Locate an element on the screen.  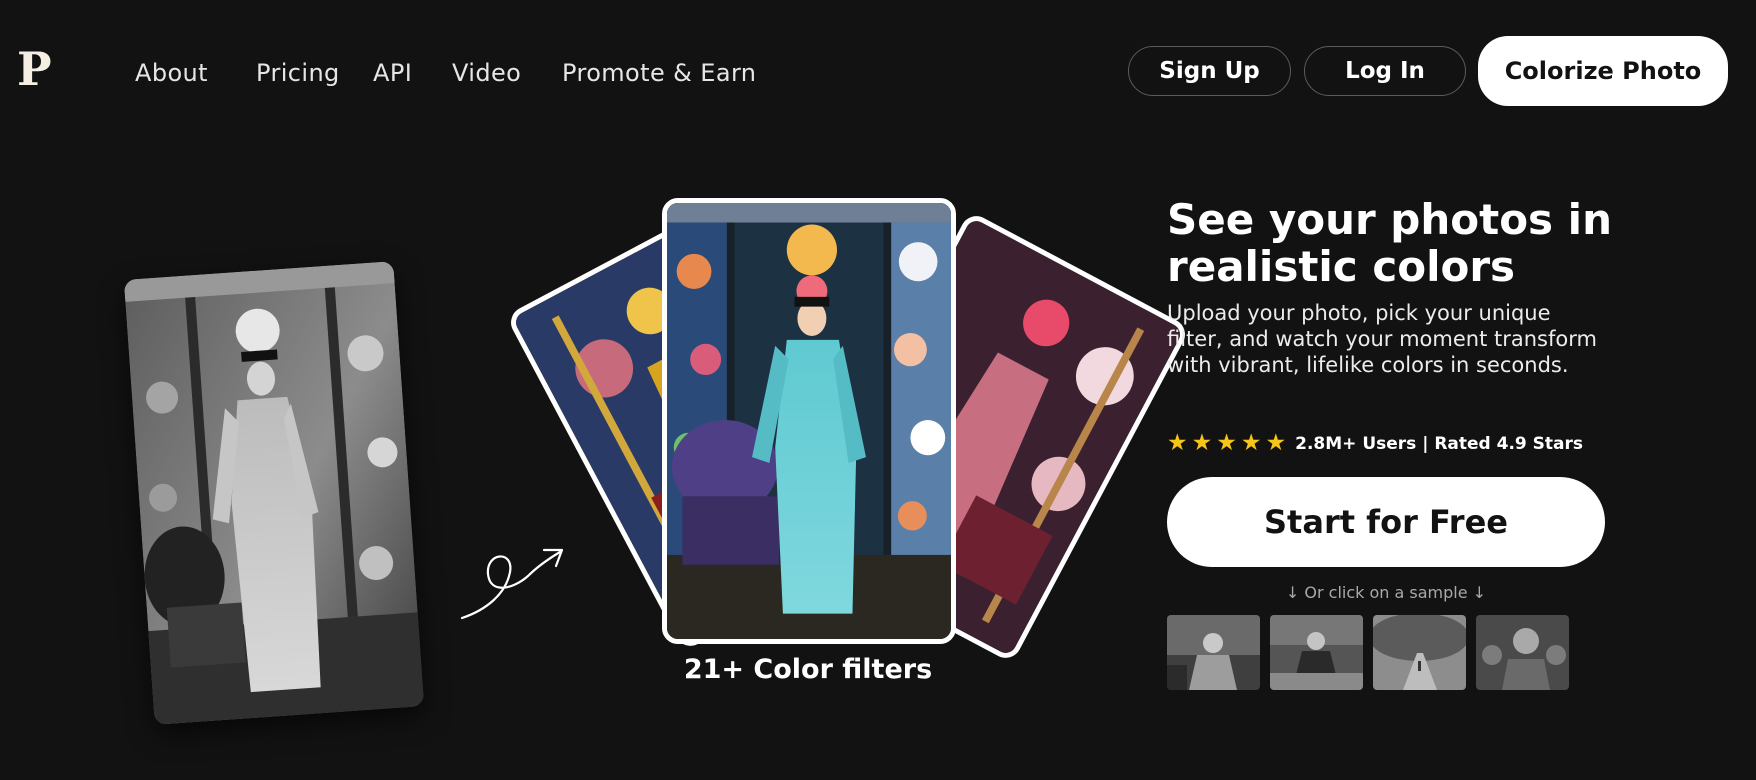
sample-photo-street is located at coordinates (1419, 652).